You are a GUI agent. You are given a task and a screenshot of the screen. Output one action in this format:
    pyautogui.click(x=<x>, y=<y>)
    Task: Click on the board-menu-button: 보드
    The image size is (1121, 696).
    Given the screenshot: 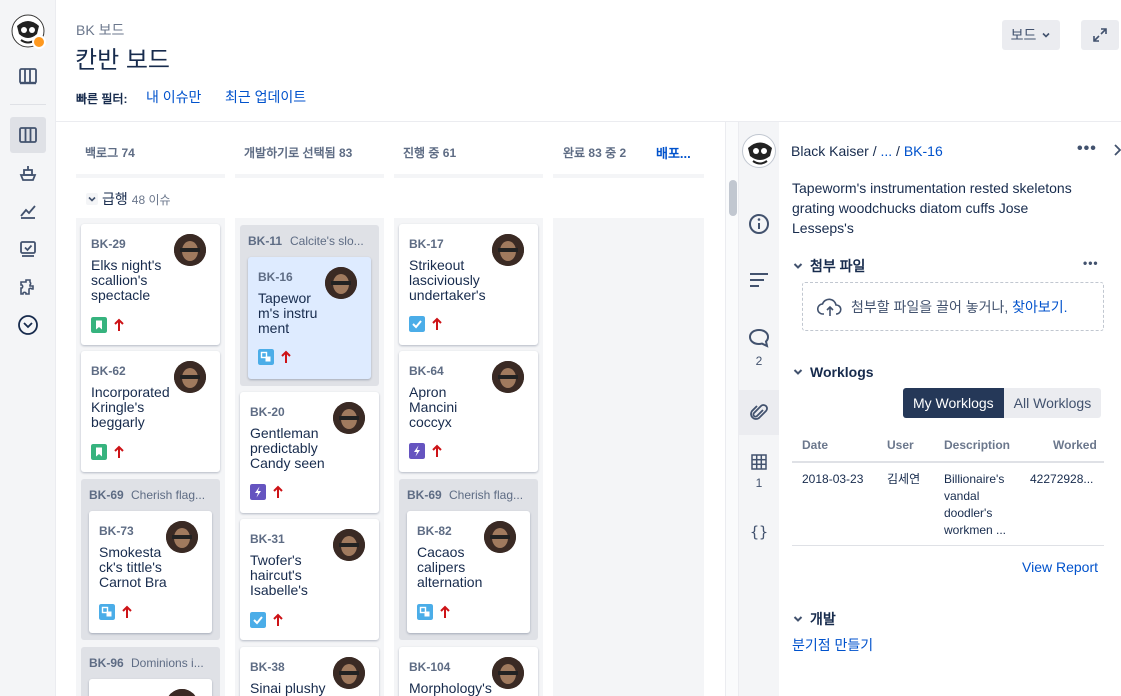 What is the action you would take?
    pyautogui.click(x=1031, y=35)
    